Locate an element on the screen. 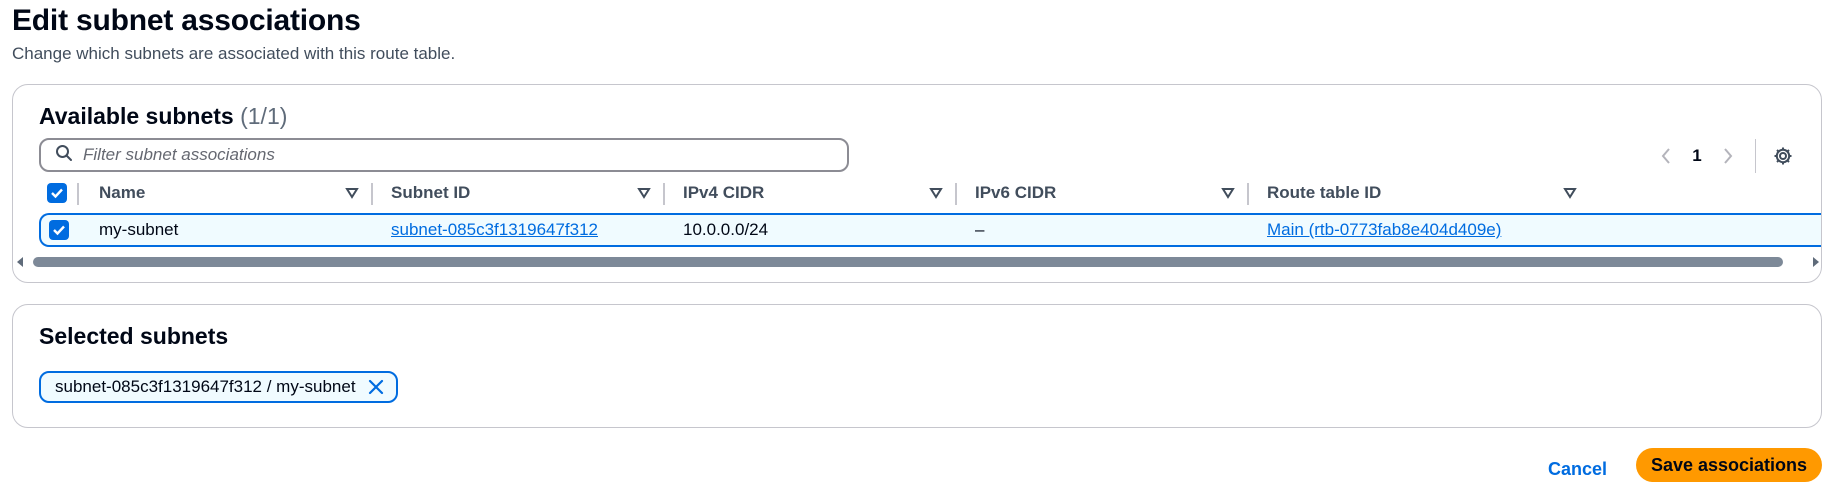  column-header-label: Route table ID is located at coordinates (1324, 192).